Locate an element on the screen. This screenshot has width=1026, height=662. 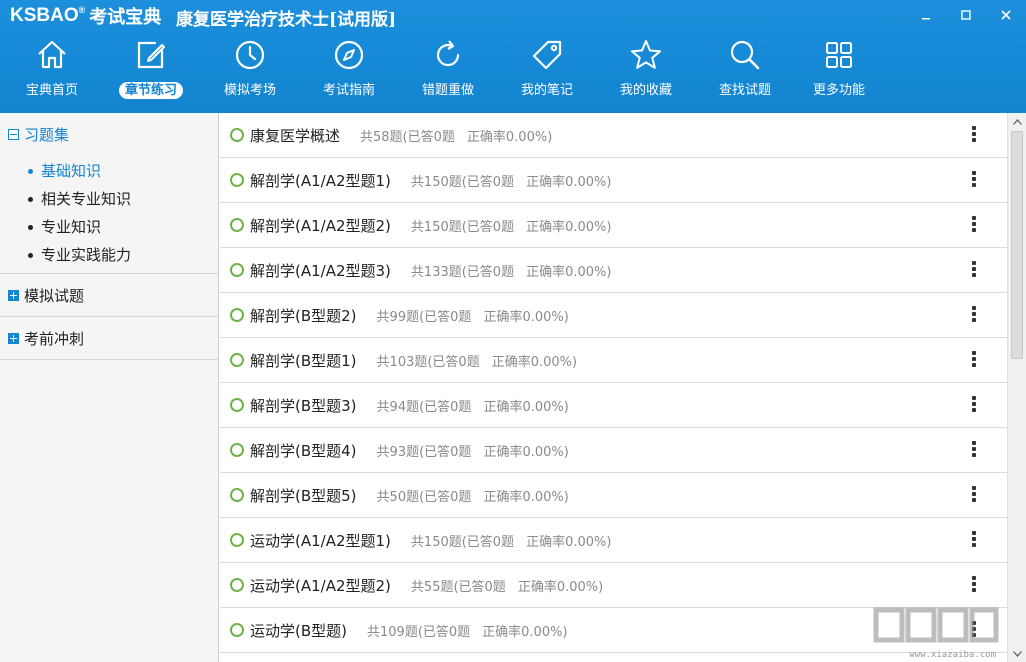
scroll-up-button is located at coordinates (1017, 121).